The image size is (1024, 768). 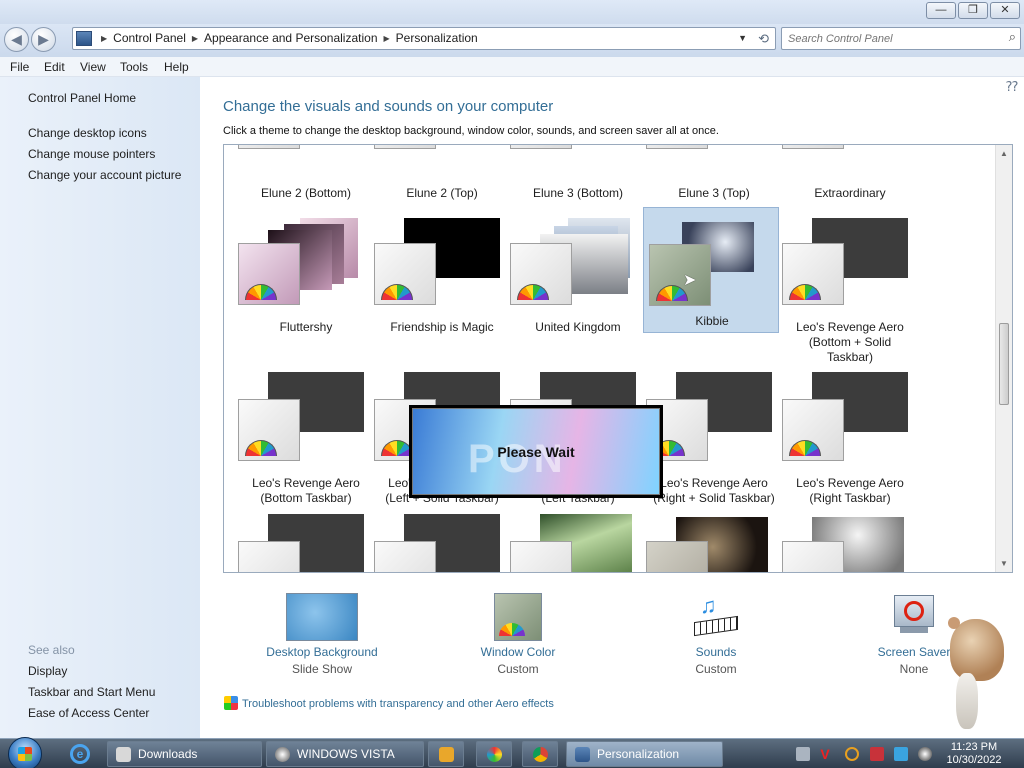 What do you see at coordinates (88, 713) in the screenshot?
I see `ease-of-access-link: Ease of Access Center` at bounding box center [88, 713].